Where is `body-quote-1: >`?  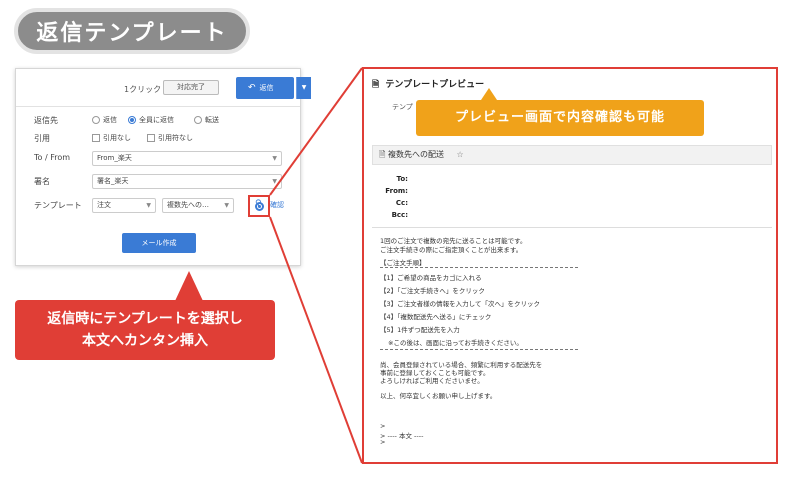
body-quote-1: > is located at coordinates (383, 426).